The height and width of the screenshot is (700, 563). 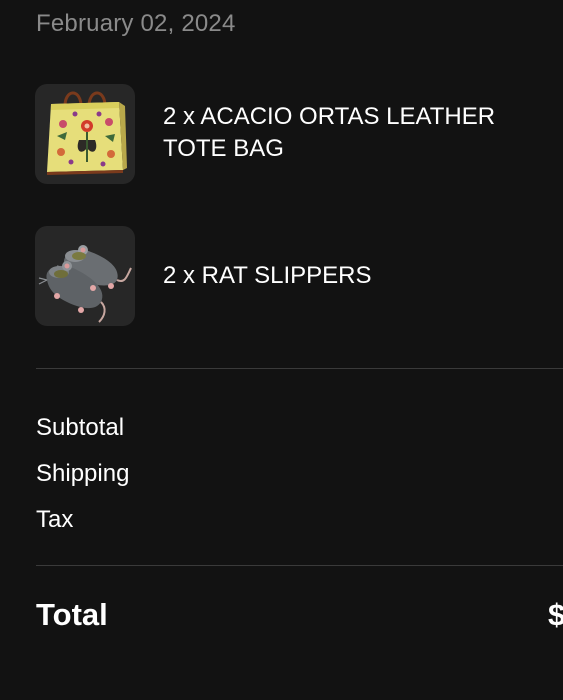 What do you see at coordinates (555, 614) in the screenshot?
I see `total-value: $` at bounding box center [555, 614].